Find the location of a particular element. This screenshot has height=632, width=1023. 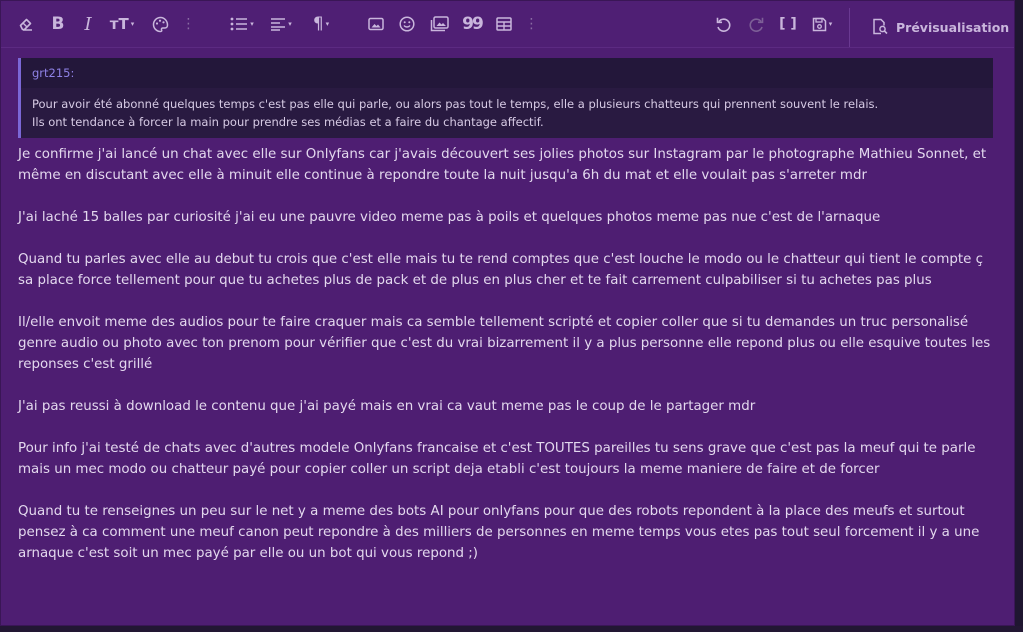

redo-button is located at coordinates (756, 24).